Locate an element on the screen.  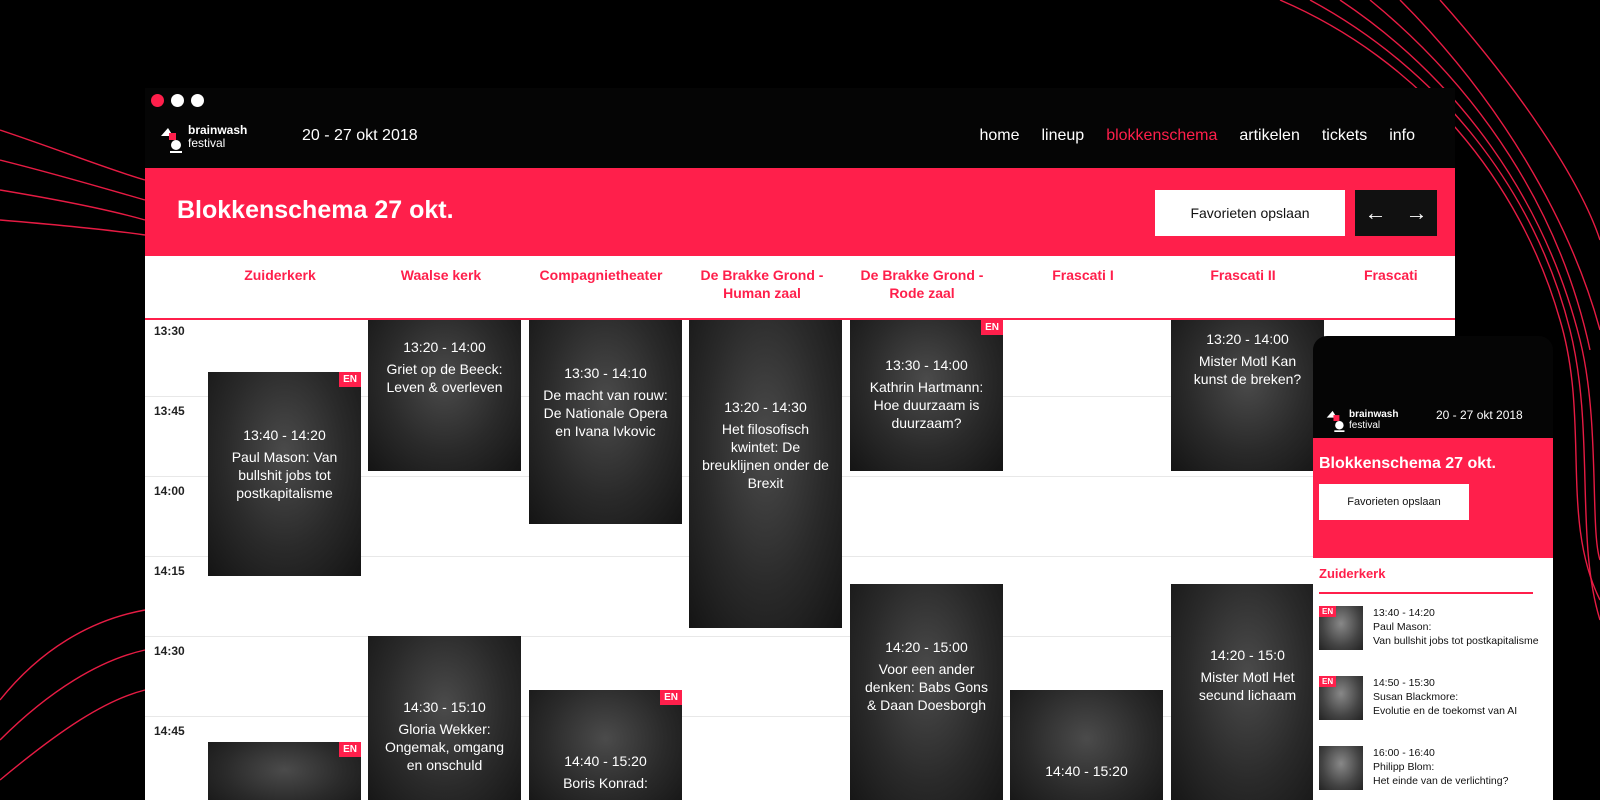
logo-line2: festival is located at coordinates (207, 143).